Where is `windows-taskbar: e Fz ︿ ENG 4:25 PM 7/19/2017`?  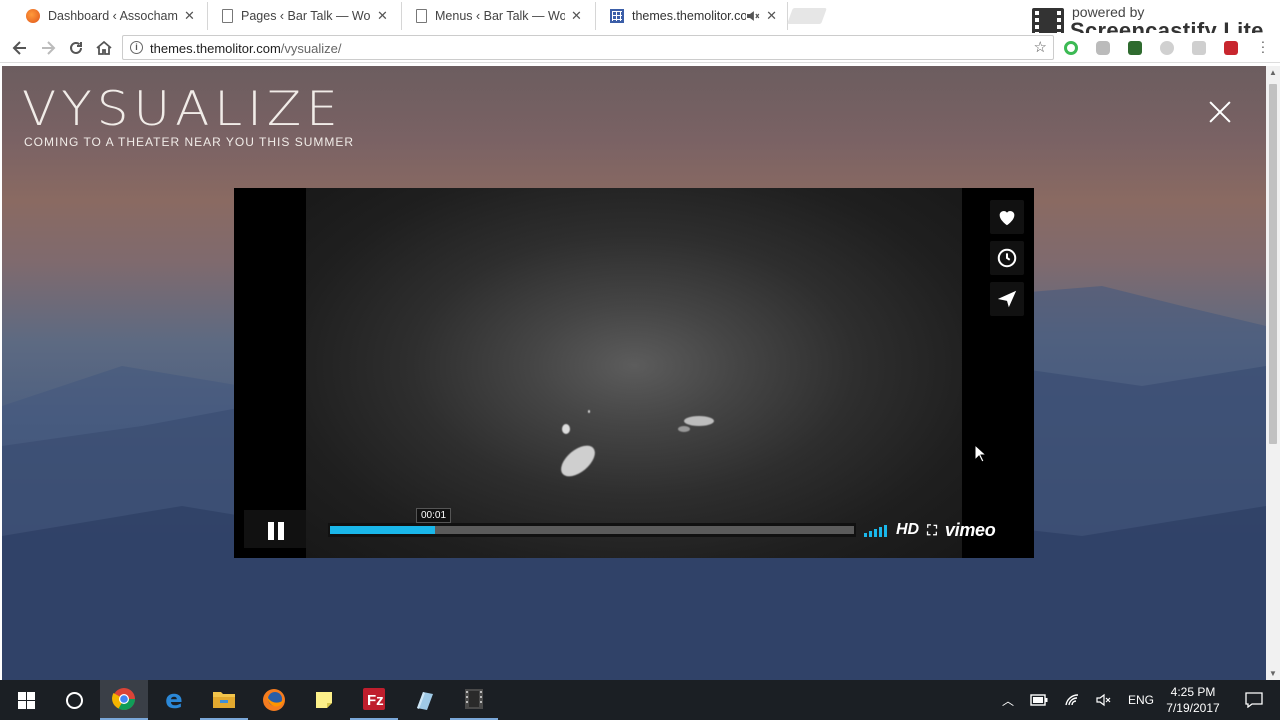 windows-taskbar: e Fz ︿ ENG 4:25 PM 7/19/2017 is located at coordinates (640, 700).